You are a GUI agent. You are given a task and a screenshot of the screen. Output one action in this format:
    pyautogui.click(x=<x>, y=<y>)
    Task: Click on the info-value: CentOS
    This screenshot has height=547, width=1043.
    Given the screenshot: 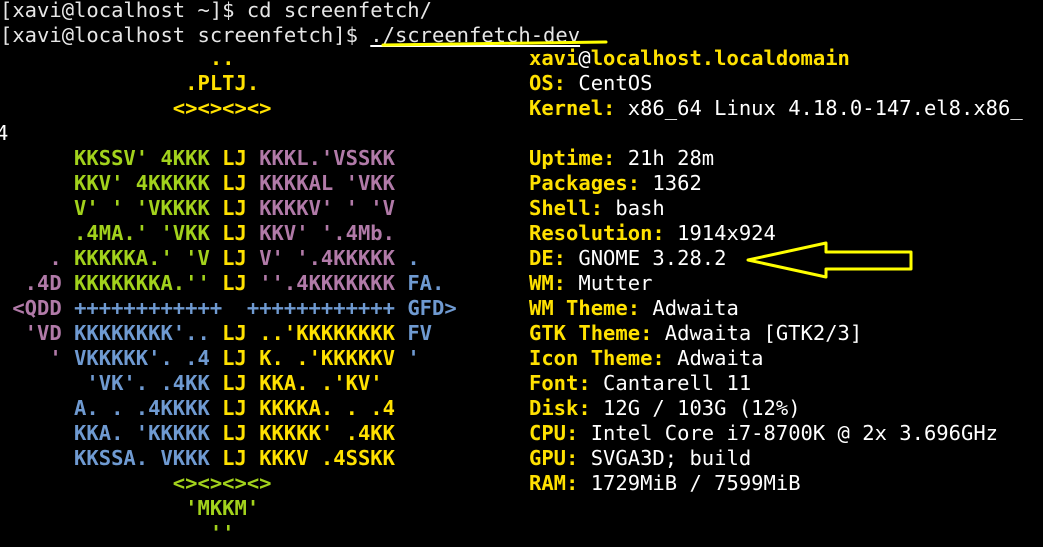 What is the action you would take?
    pyautogui.click(x=609, y=83)
    